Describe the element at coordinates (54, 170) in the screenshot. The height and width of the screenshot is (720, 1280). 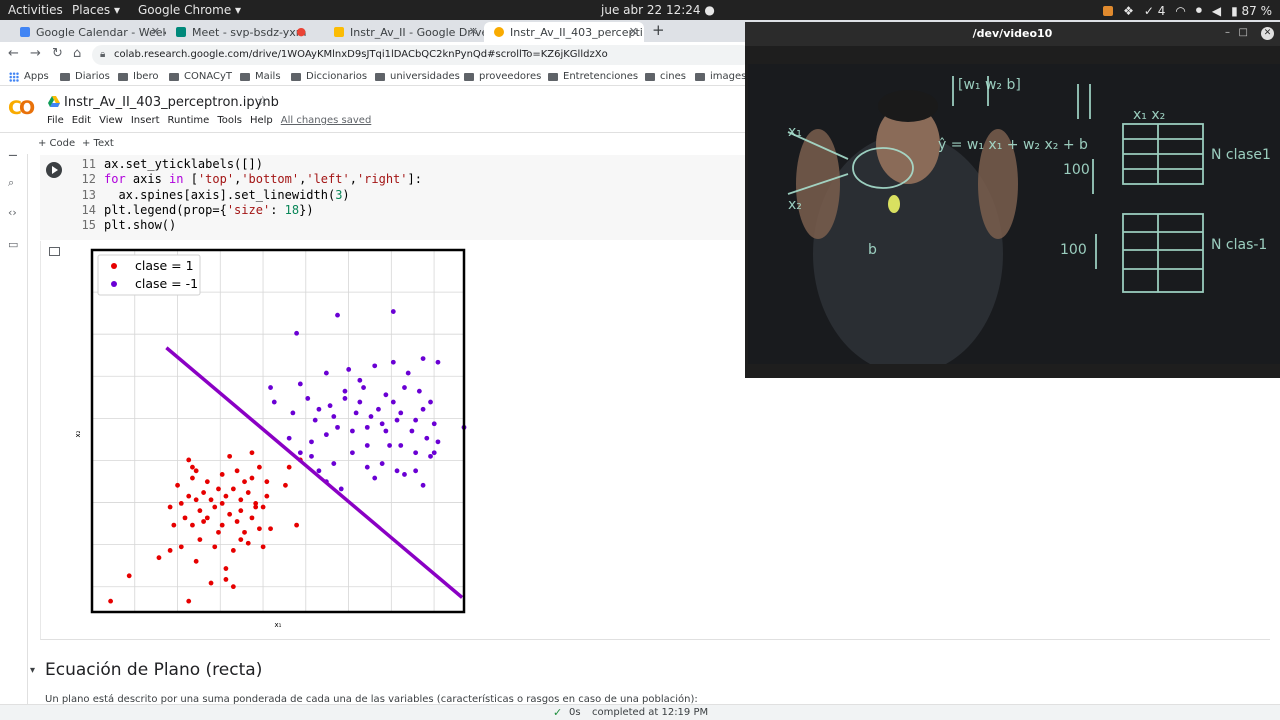
I see `run-cell-button` at that location.